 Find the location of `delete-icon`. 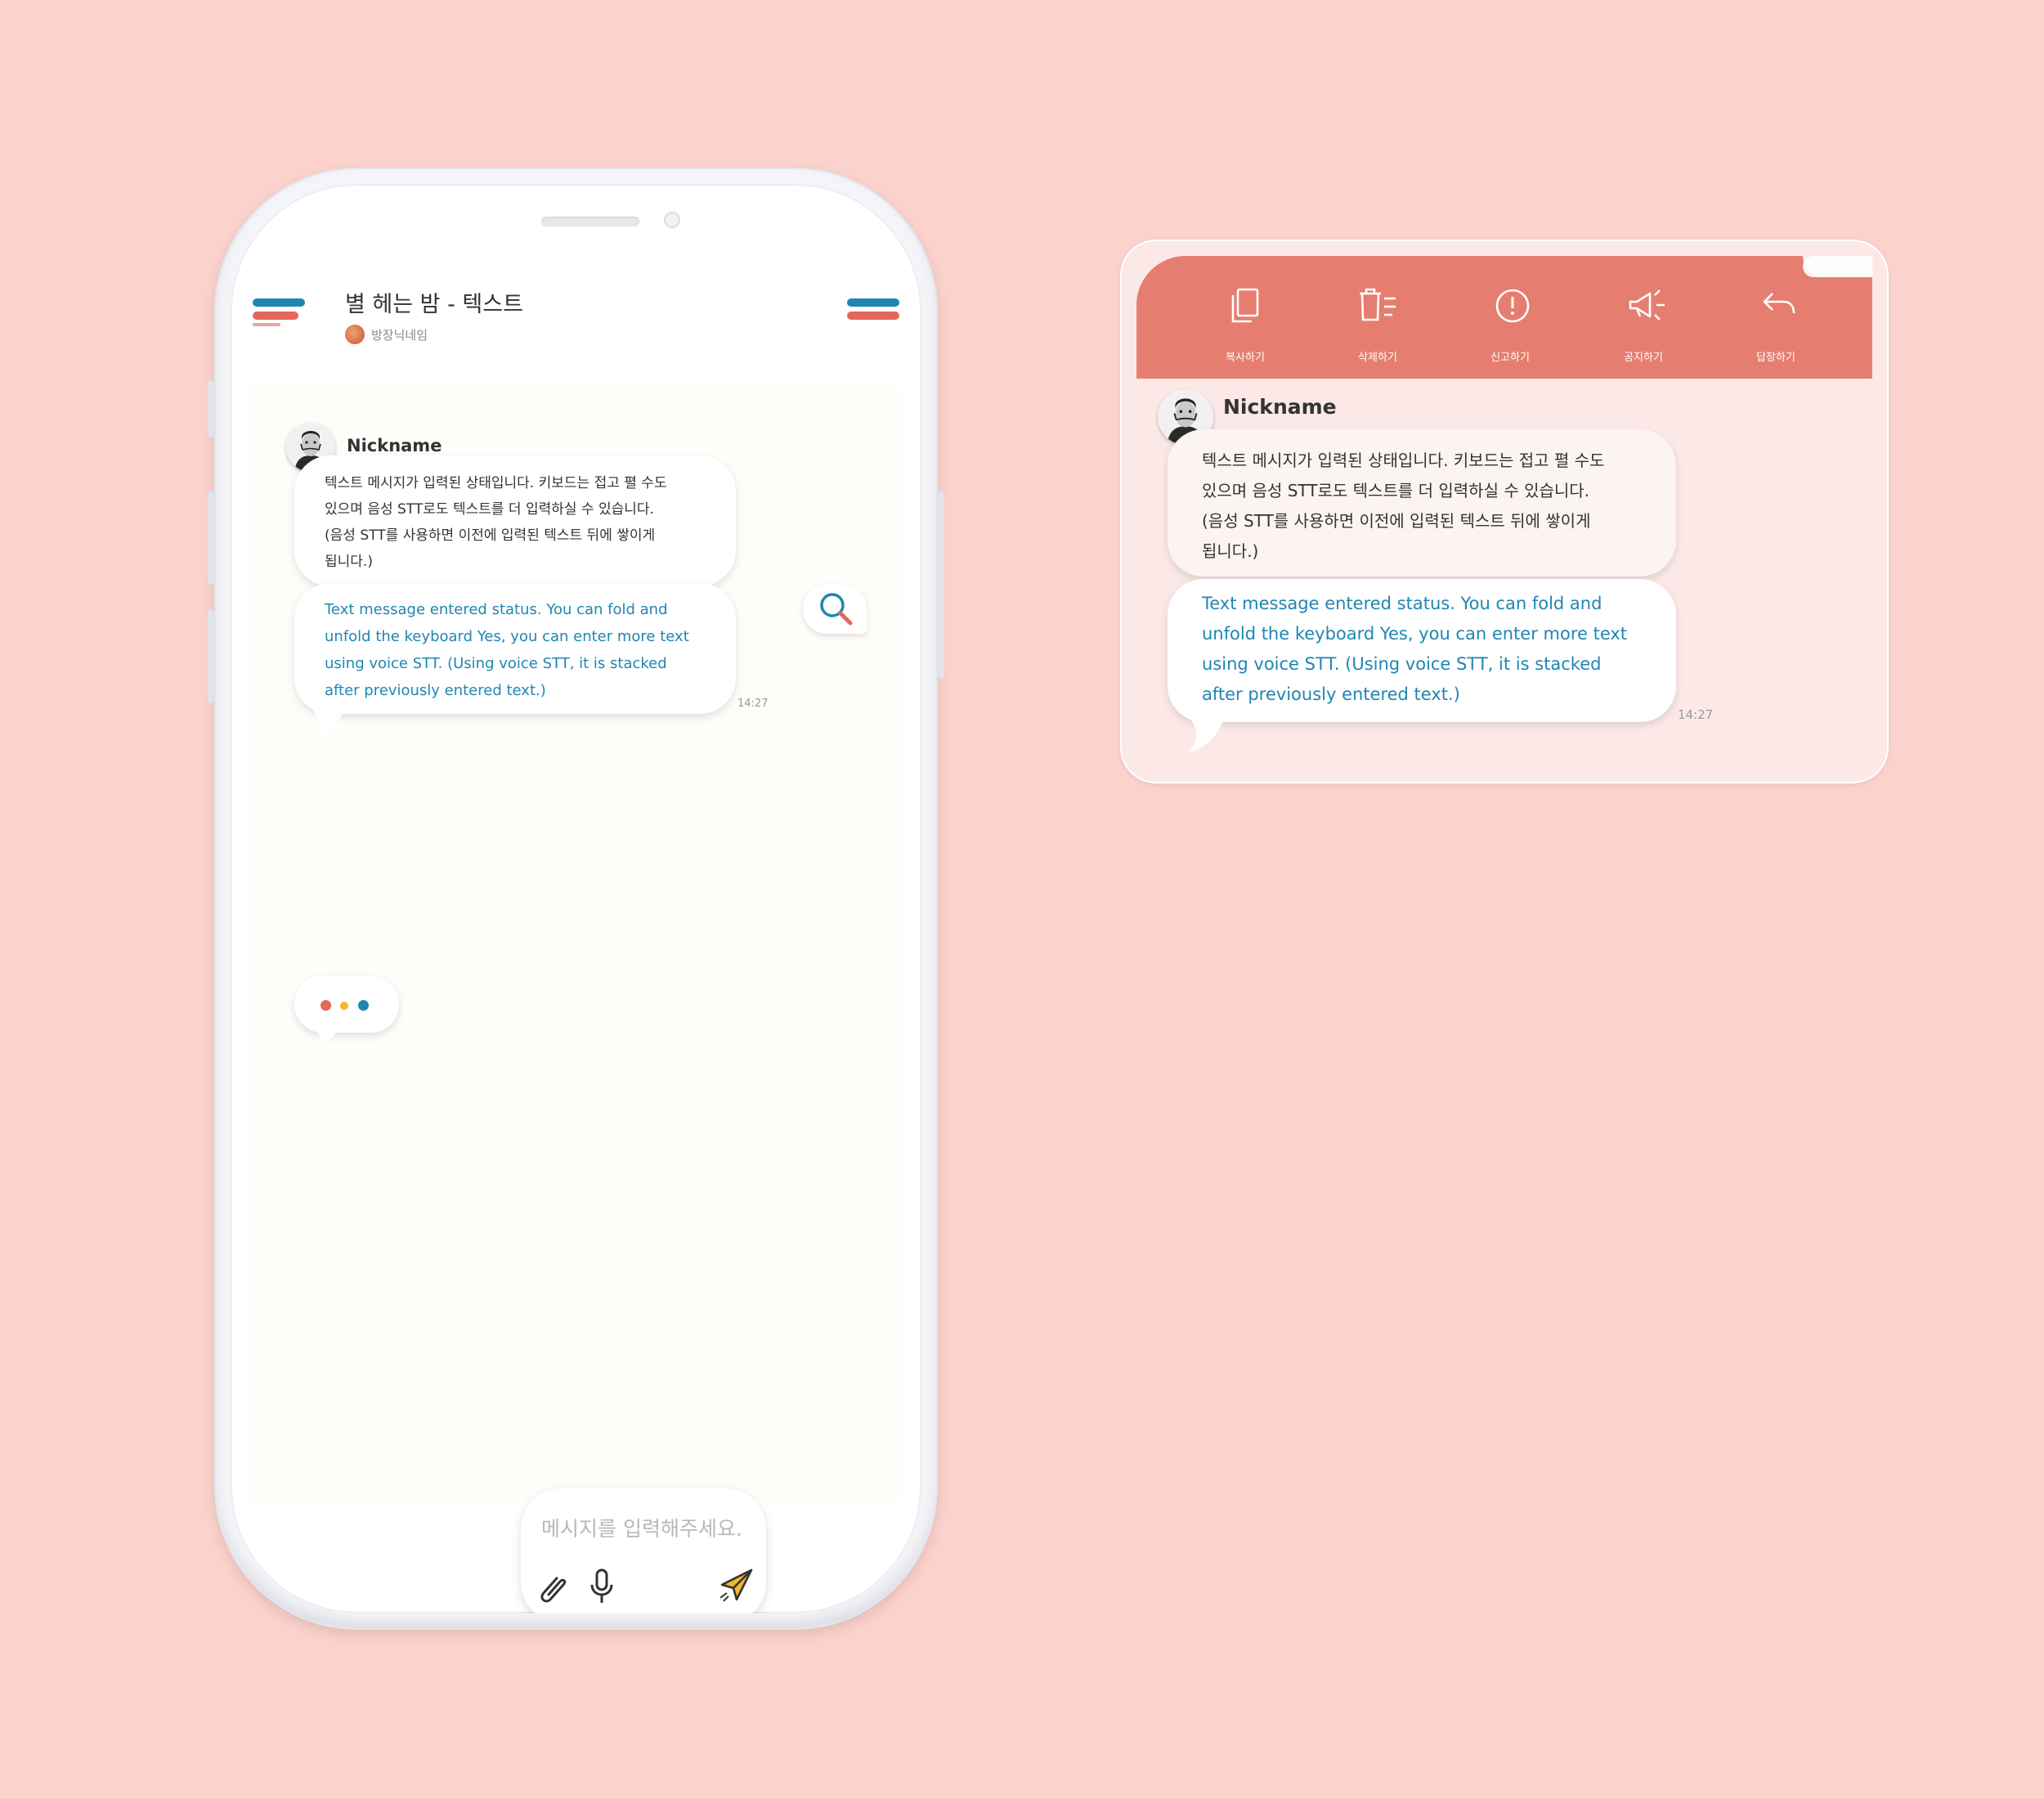

delete-icon is located at coordinates (1378, 305).